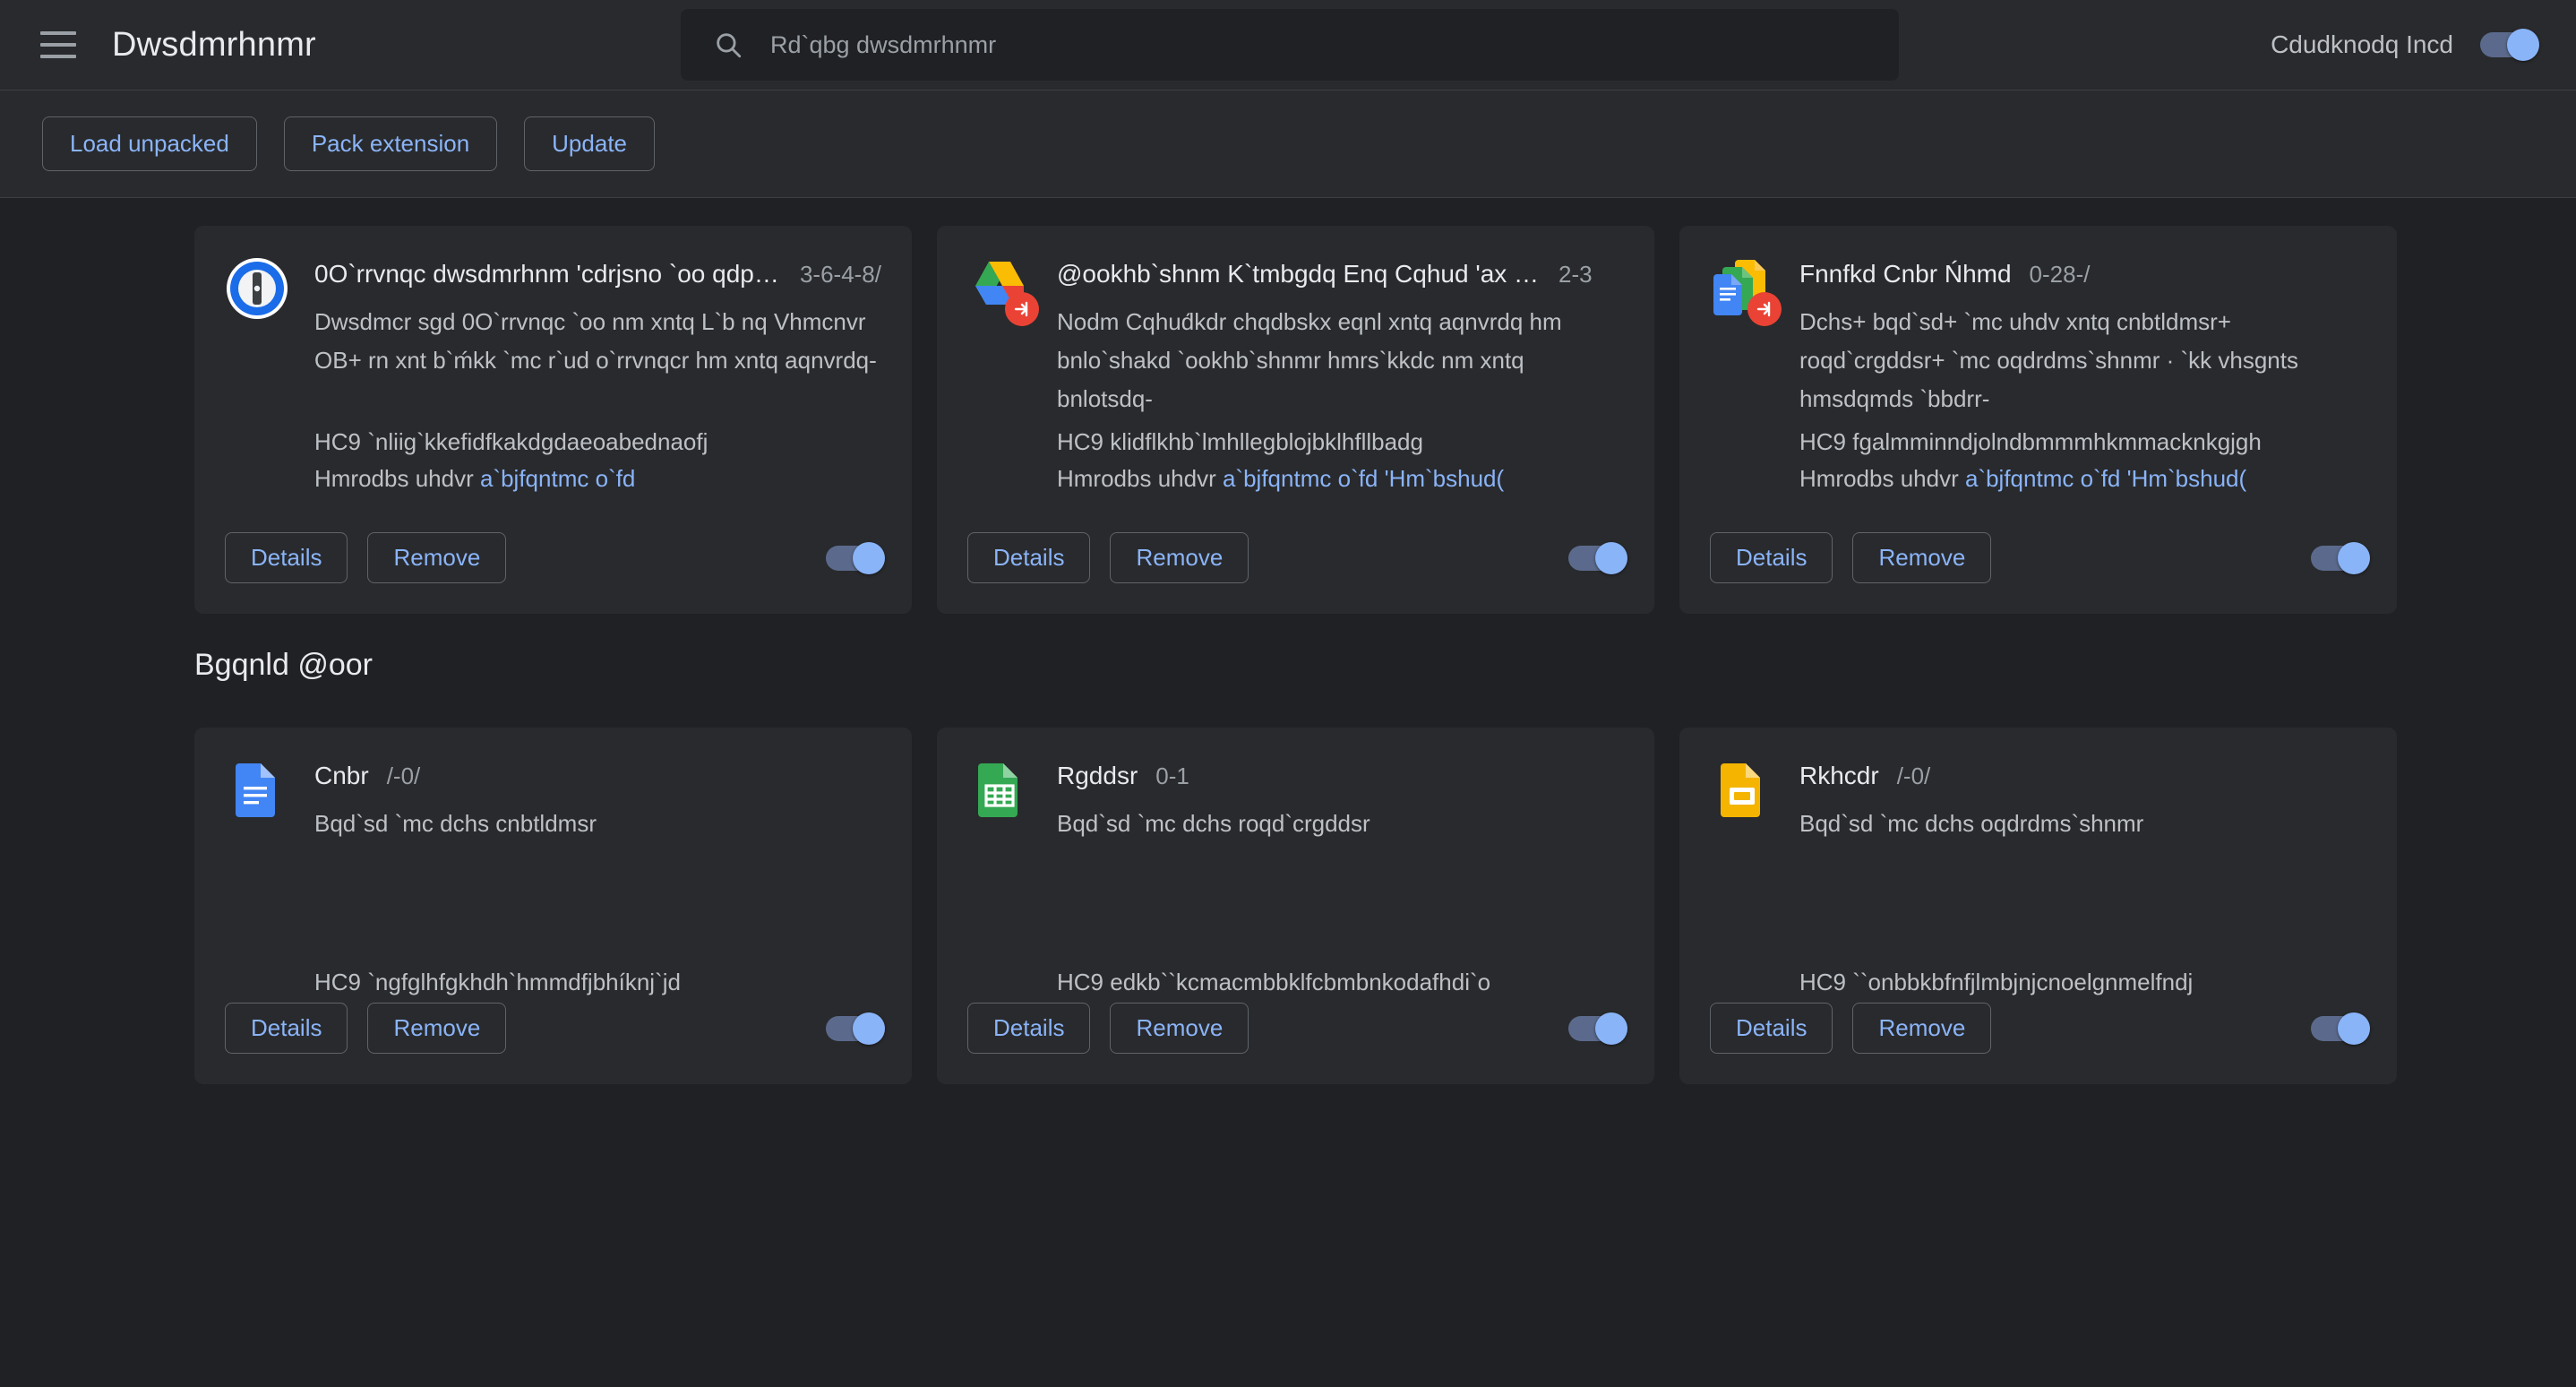 Image resolution: width=2576 pixels, height=1387 pixels. Describe the element at coordinates (149, 143) in the screenshot. I see `load-unpacked-button: Load unpacked` at that location.